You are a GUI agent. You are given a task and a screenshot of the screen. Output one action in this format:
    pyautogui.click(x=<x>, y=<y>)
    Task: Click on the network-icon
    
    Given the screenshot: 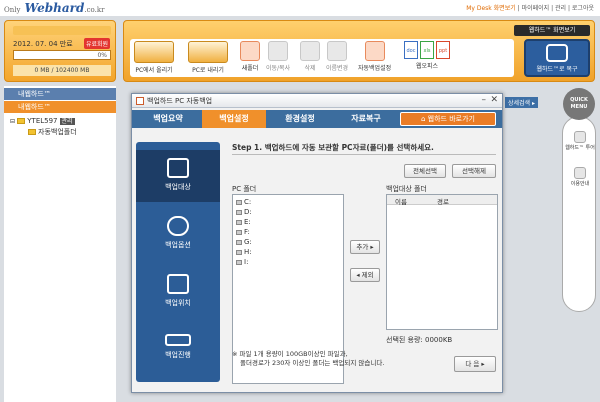 What is the action you would take?
    pyautogui.click(x=178, y=284)
    